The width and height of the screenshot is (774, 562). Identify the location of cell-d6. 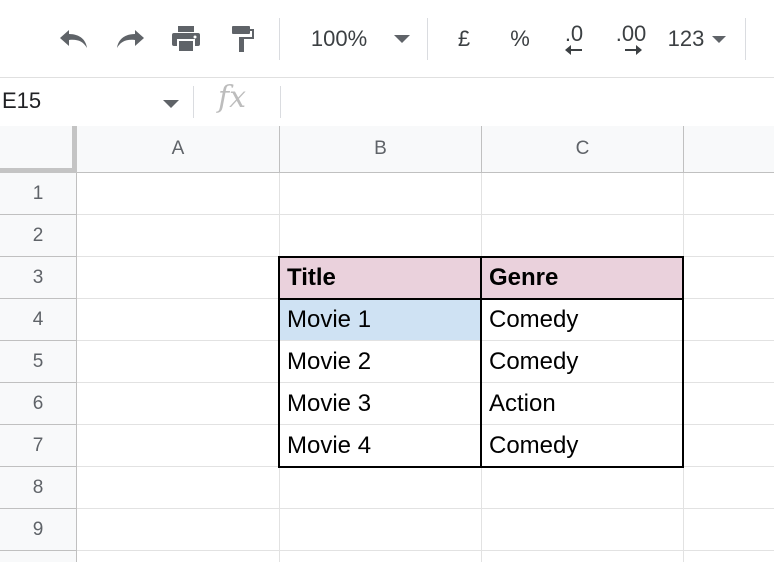
(729, 404).